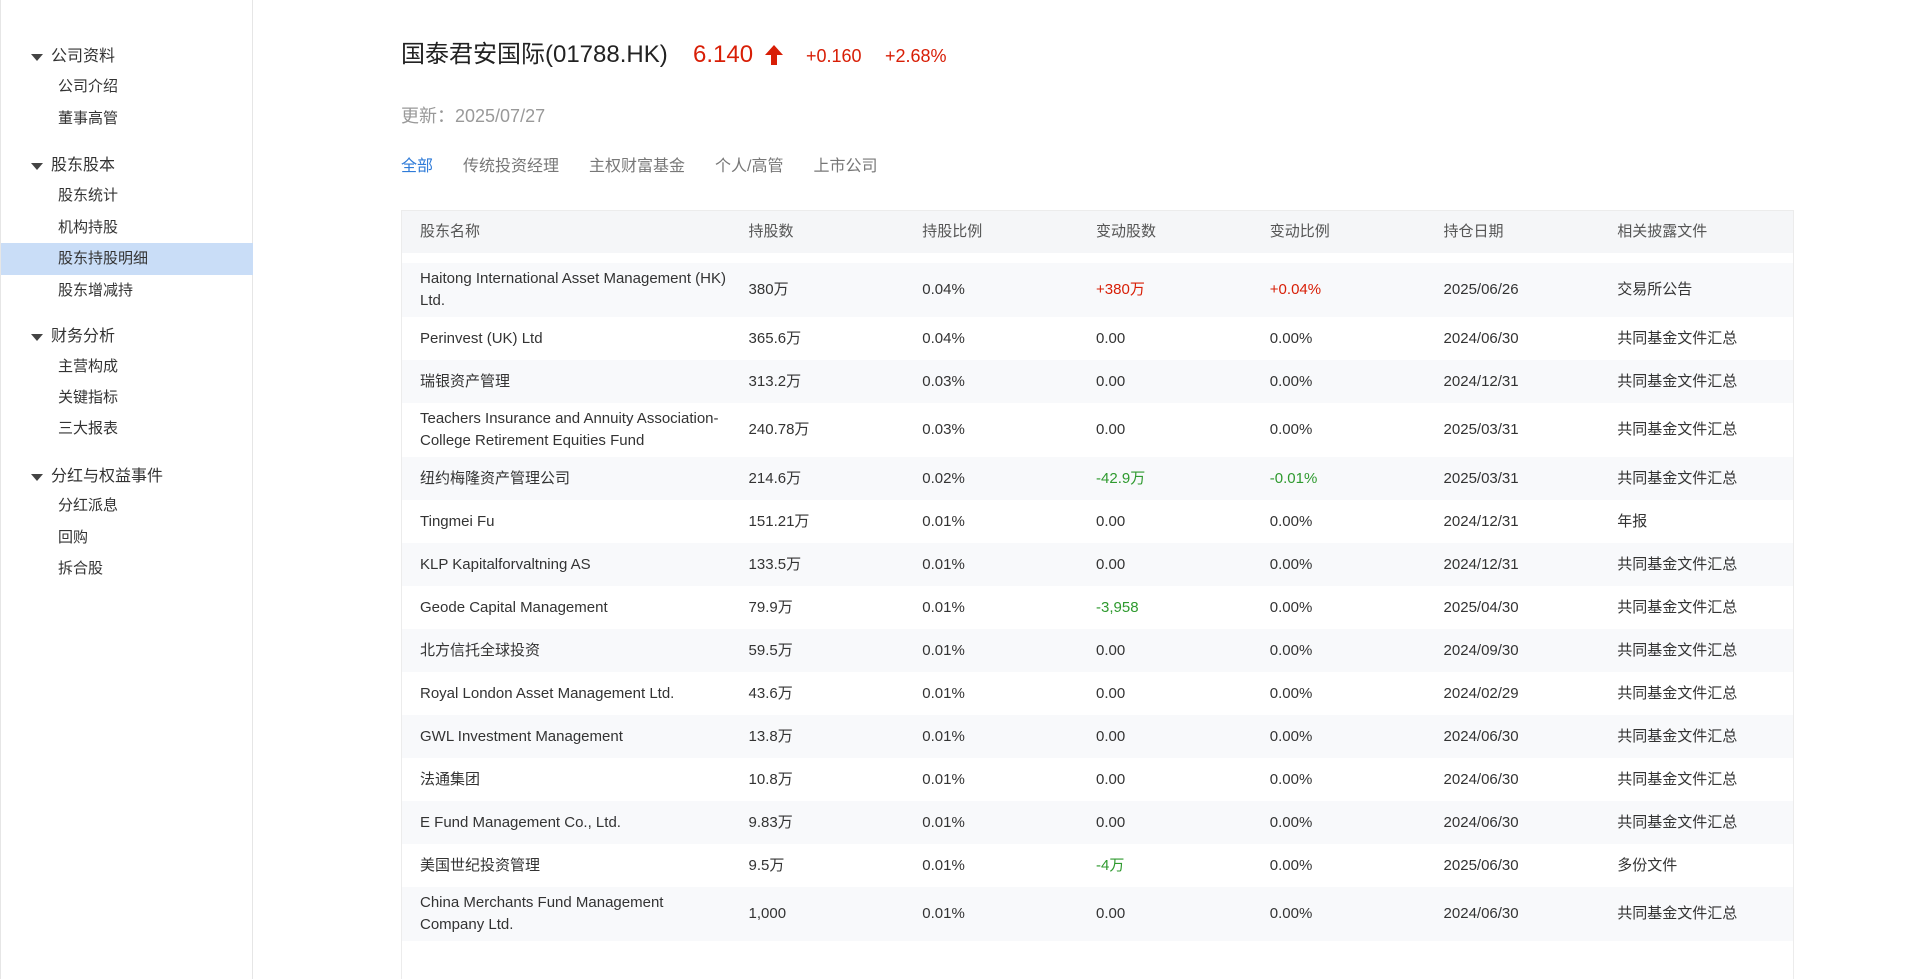  I want to click on table-header: 股东名称 持股数 持股比例 变动股数 变动比例 持仓日期 相关披露文件, so click(1097, 232).